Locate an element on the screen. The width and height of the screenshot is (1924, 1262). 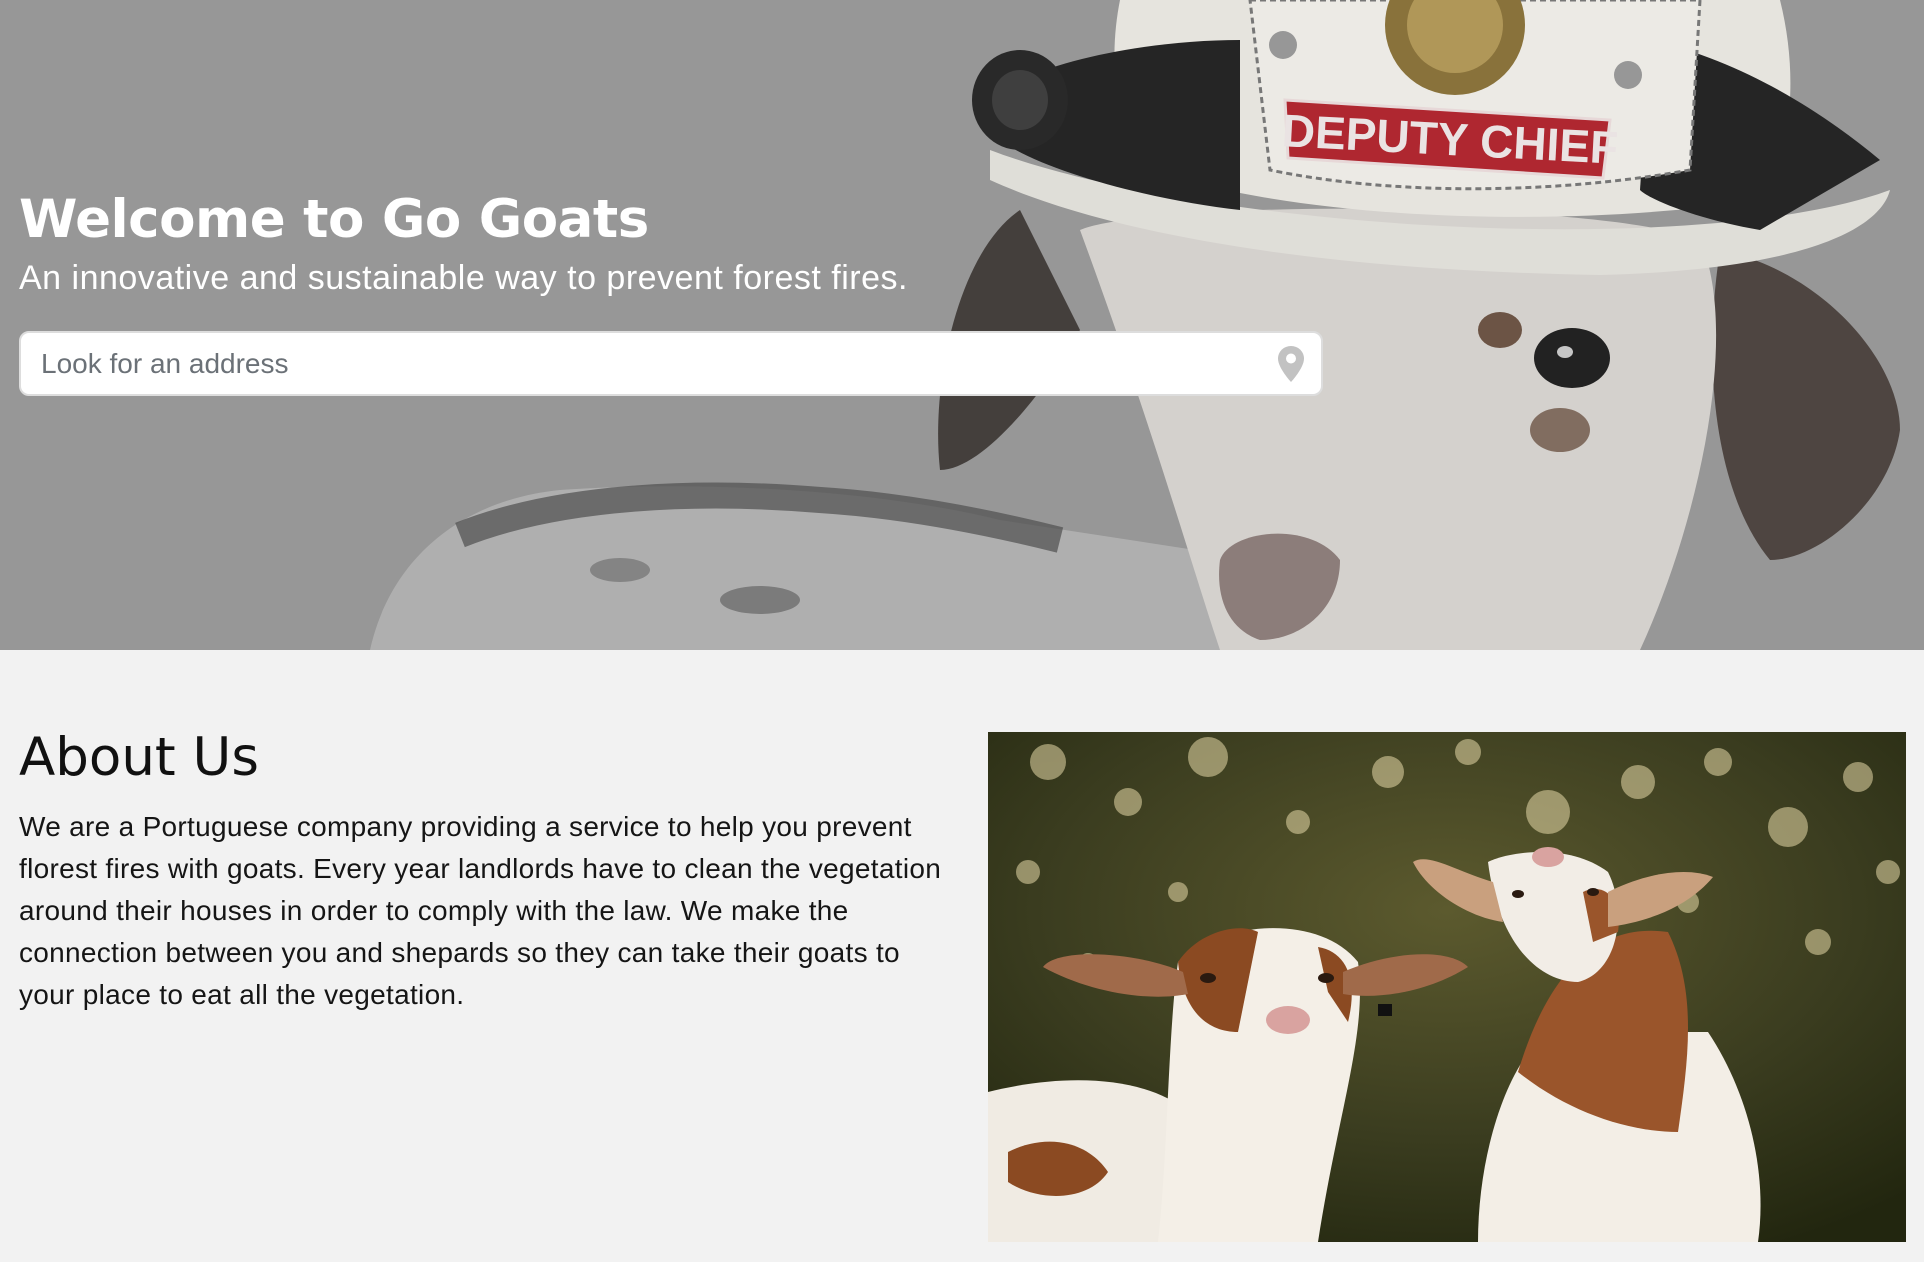
address-search-input is located at coordinates (641, 363).